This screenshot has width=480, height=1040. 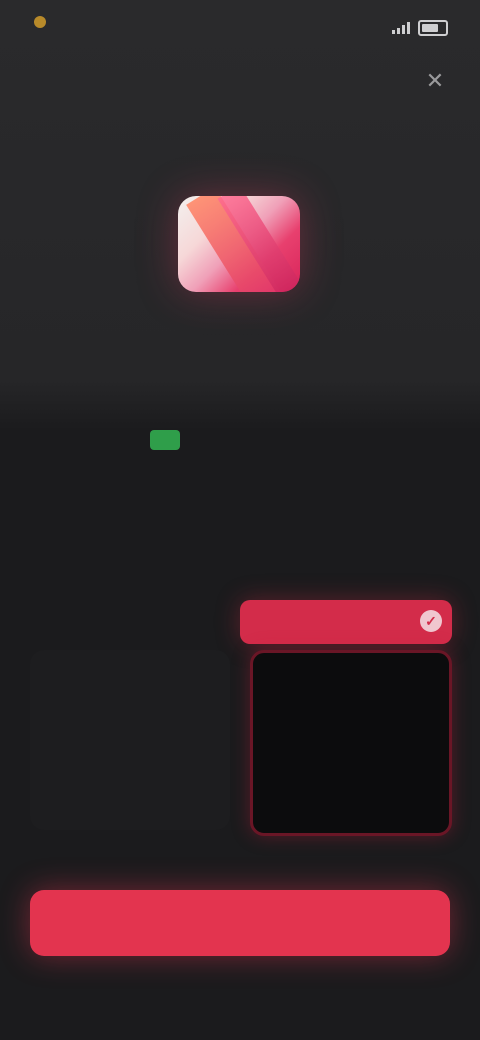 I want to click on status-indicator, so click(x=40, y=22).